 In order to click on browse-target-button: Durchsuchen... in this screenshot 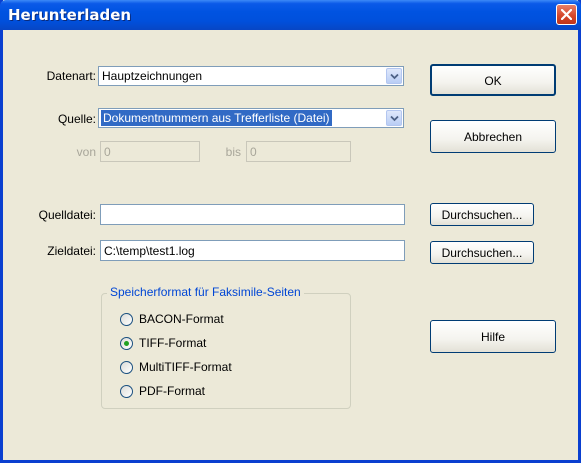, I will do `click(482, 252)`.